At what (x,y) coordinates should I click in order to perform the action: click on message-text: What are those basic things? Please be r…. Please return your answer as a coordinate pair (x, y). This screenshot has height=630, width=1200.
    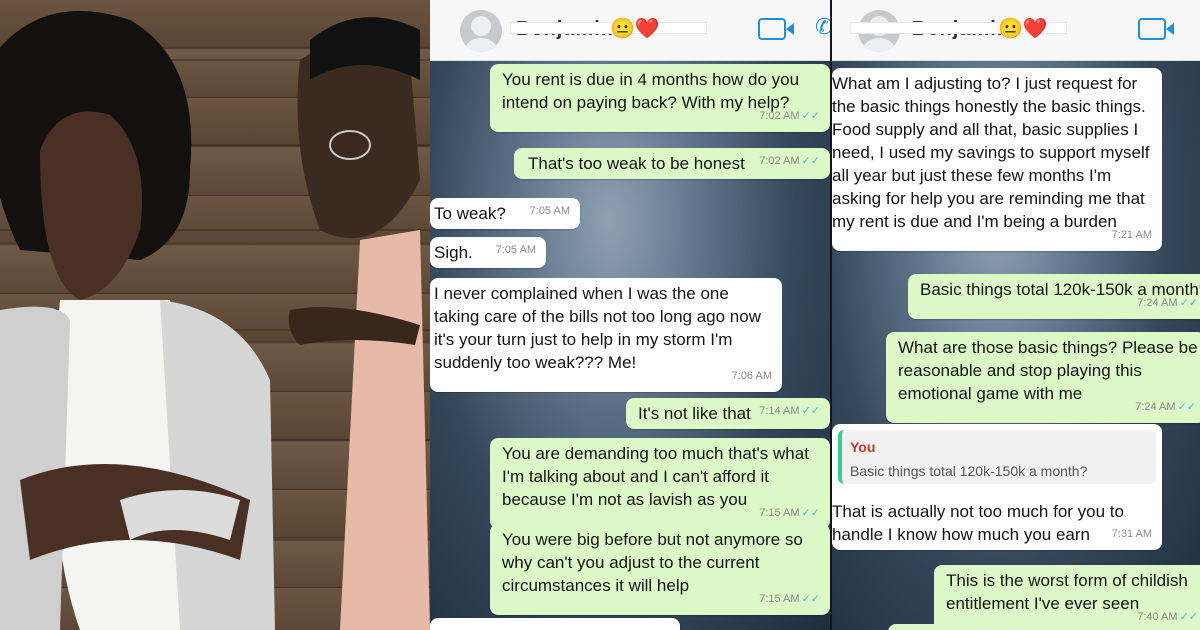
    Looking at the image, I should click on (1048, 370).